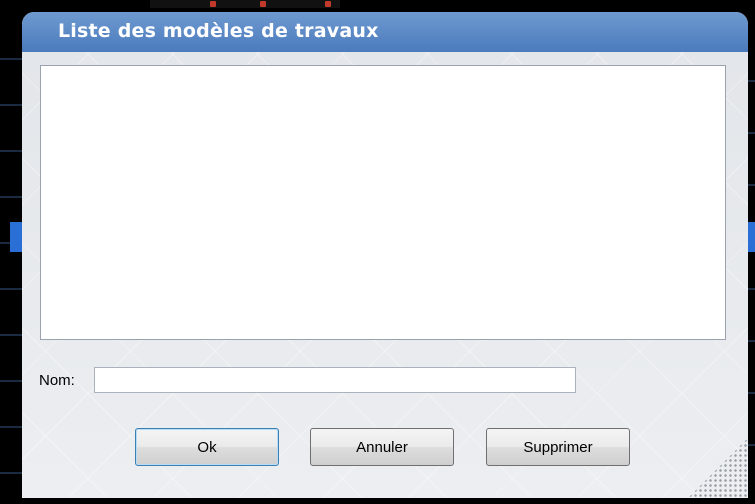 Image resolution: width=755 pixels, height=504 pixels. What do you see at coordinates (11, 253) in the screenshot?
I see `background-window-left` at bounding box center [11, 253].